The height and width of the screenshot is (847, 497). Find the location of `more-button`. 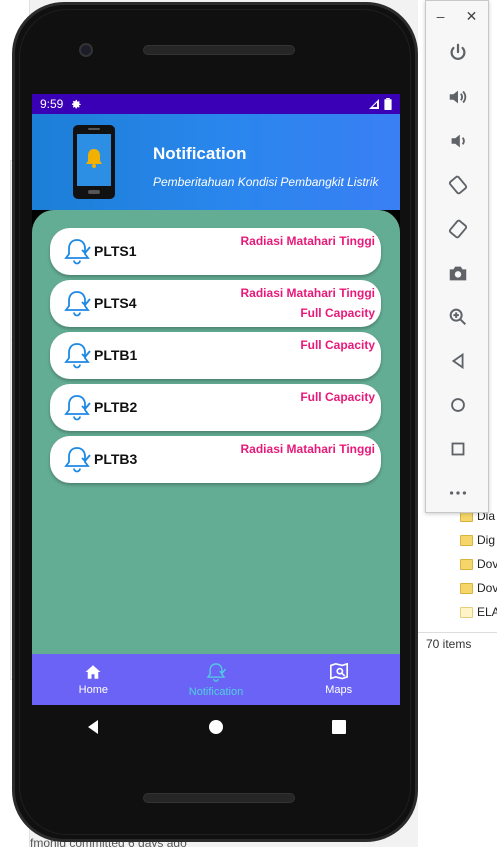

more-button is located at coordinates (458, 493).